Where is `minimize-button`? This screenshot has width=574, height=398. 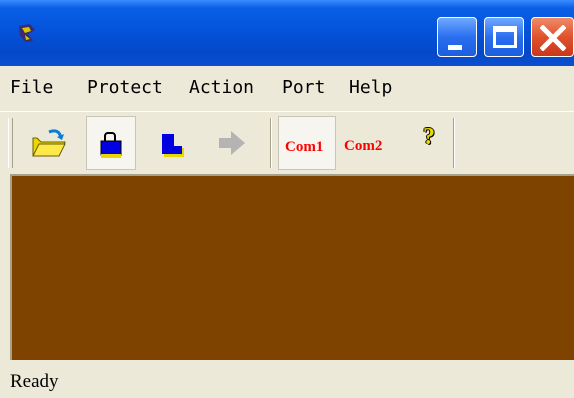
minimize-button is located at coordinates (457, 37).